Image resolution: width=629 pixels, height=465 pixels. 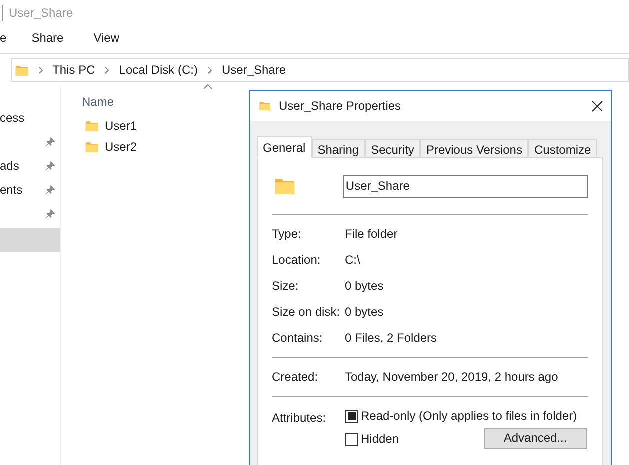 What do you see at coordinates (352, 260) in the screenshot?
I see `property-value: C:\` at bounding box center [352, 260].